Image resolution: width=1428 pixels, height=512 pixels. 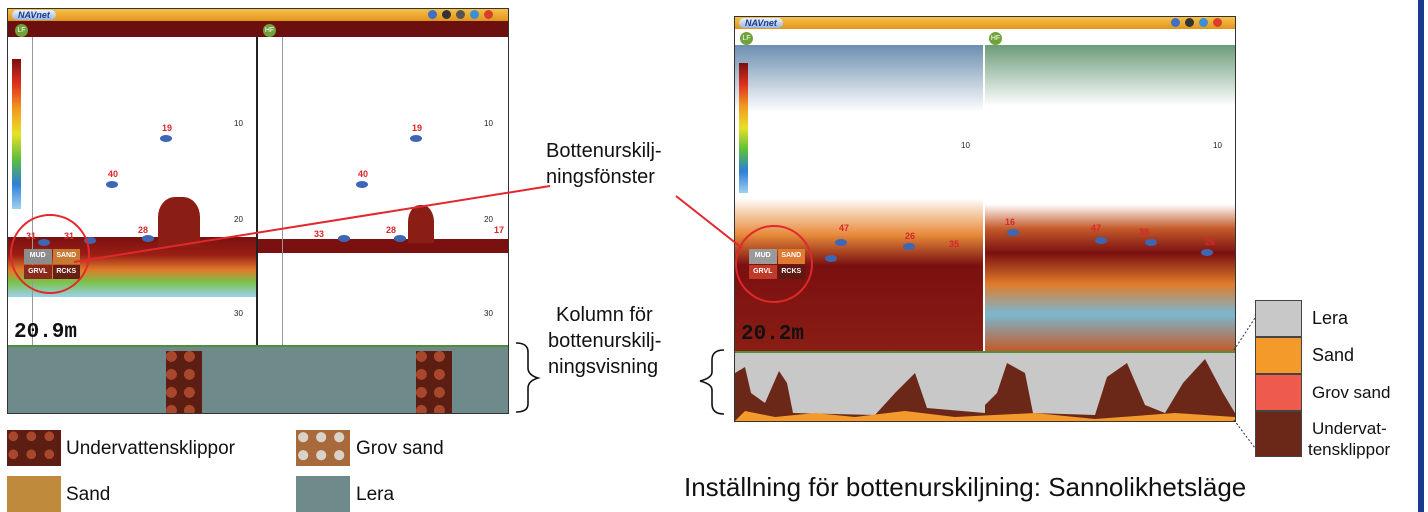 What do you see at coordinates (1278, 392) in the screenshot?
I see `gravel-legend-swatch` at bounding box center [1278, 392].